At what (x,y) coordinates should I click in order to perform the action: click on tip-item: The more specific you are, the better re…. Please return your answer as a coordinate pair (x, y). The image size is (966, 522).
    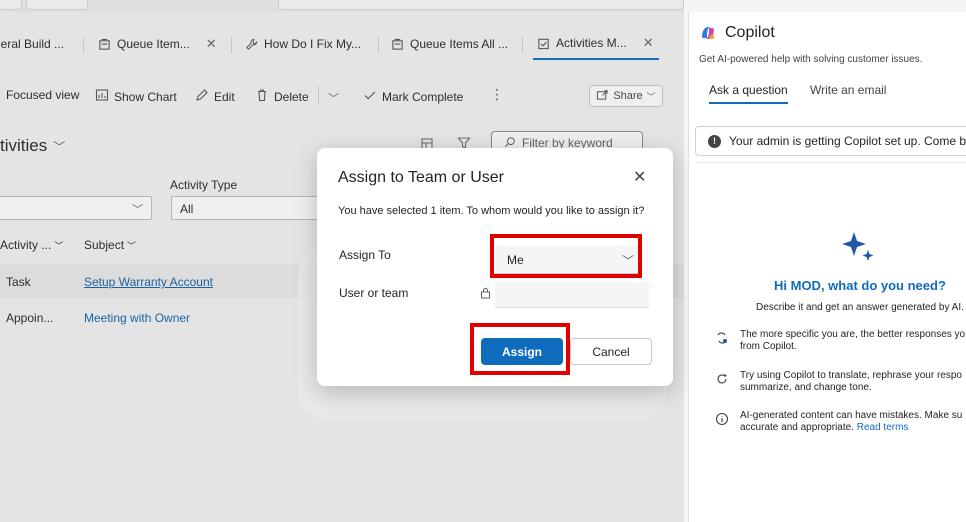
    Looking at the image, I should click on (840, 341).